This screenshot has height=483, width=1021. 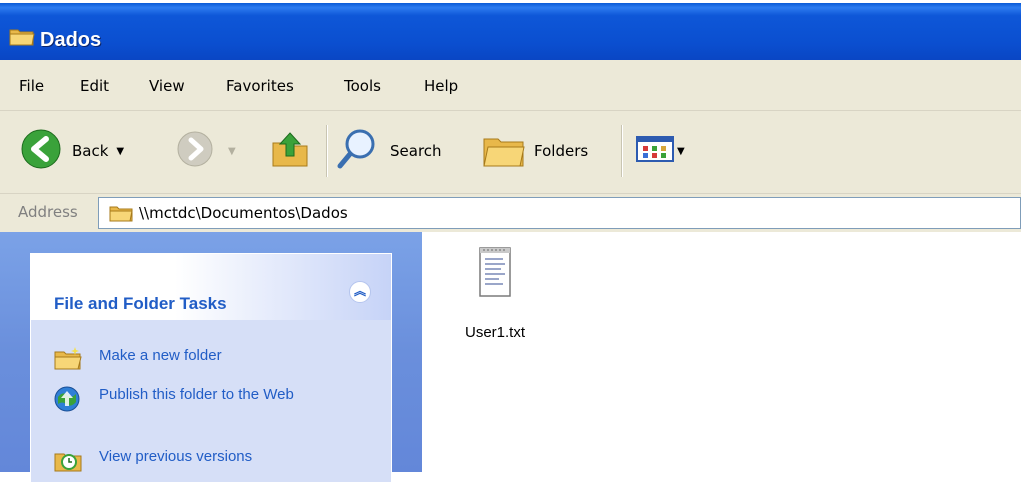 I want to click on menu-bar: File Edit View Favorites Tools Help, so click(x=510, y=85).